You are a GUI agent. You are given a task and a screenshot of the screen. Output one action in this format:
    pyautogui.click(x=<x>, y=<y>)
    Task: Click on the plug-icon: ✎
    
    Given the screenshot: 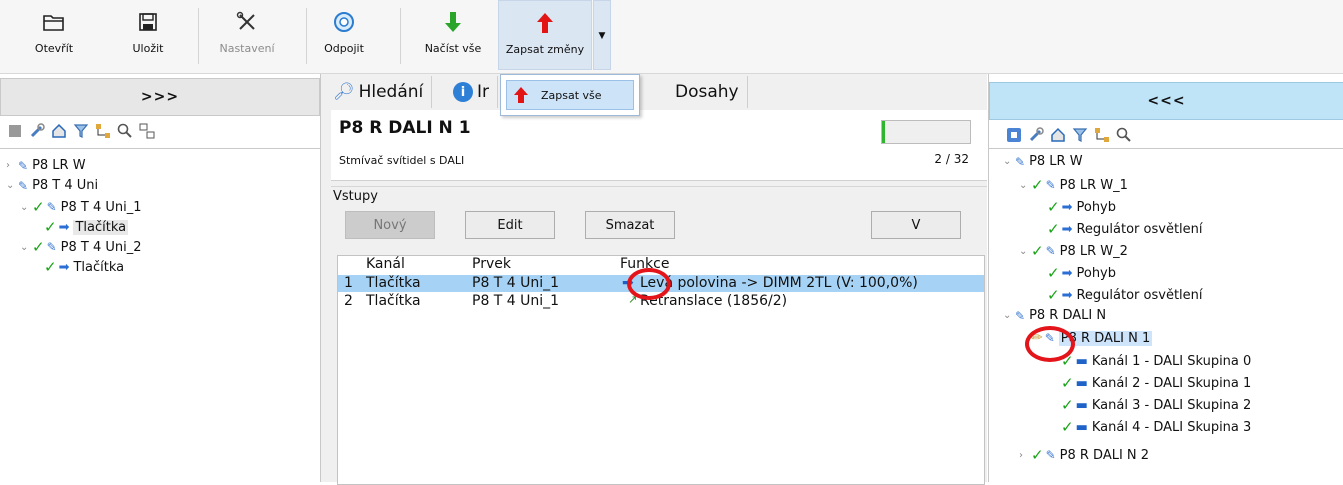 What is the action you would take?
    pyautogui.click(x=23, y=165)
    